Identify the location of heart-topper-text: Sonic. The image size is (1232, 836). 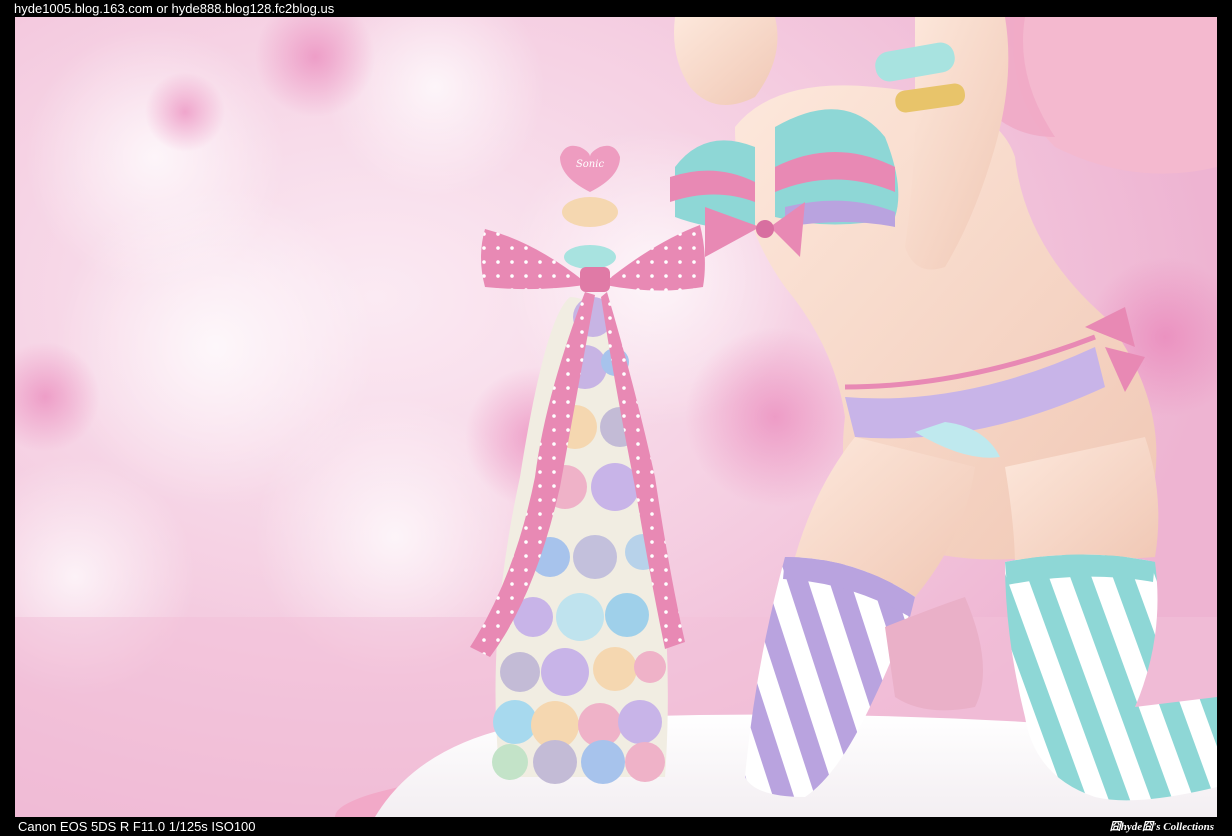
(590, 164).